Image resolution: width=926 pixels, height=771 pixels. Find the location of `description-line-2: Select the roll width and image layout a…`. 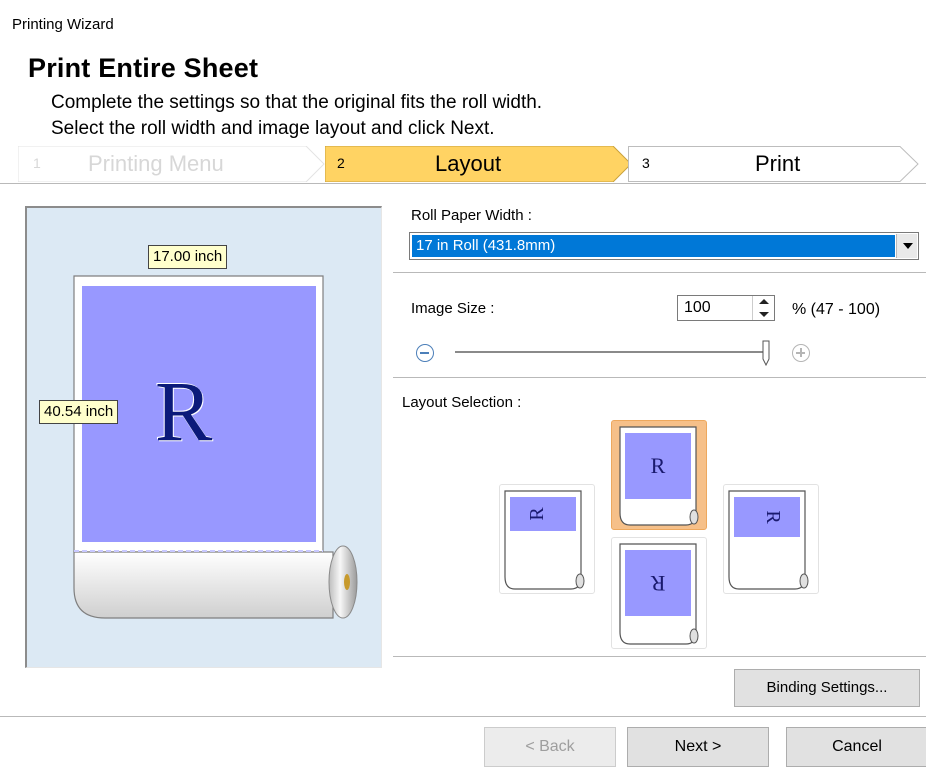

description-line-2: Select the roll width and image layout a… is located at coordinates (273, 128).